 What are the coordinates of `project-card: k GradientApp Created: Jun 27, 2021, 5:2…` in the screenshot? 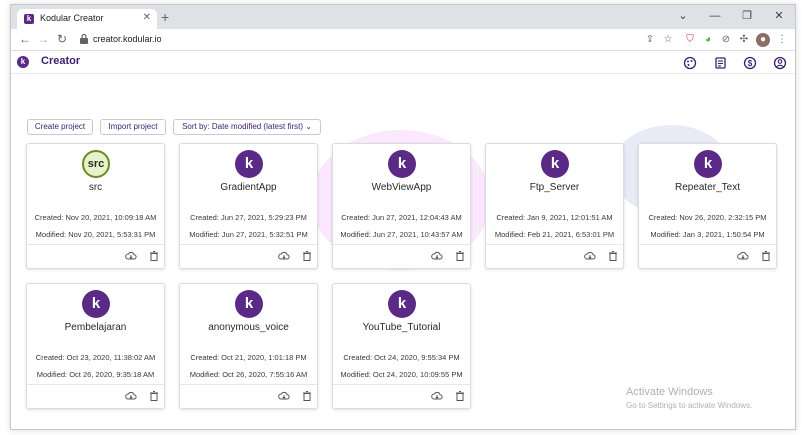 It's located at (248, 206).